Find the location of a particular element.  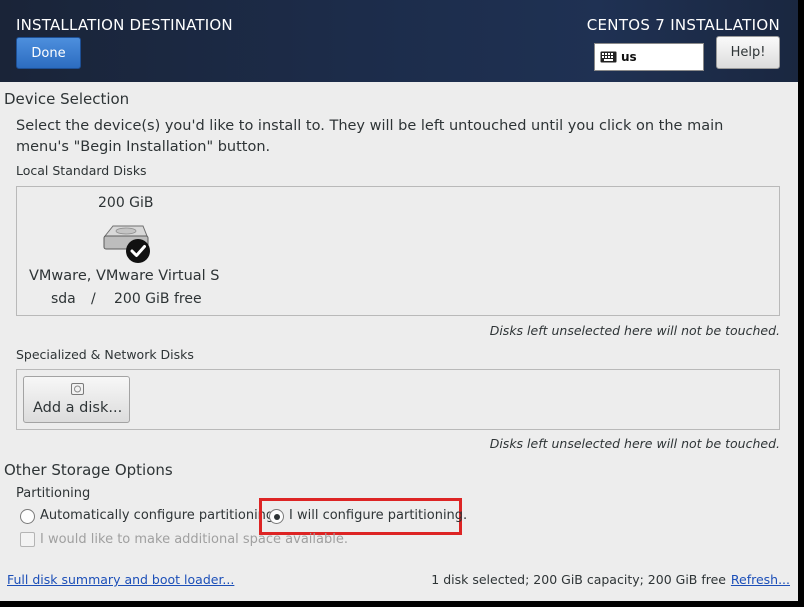

radio-selected-dot is located at coordinates (277, 517).